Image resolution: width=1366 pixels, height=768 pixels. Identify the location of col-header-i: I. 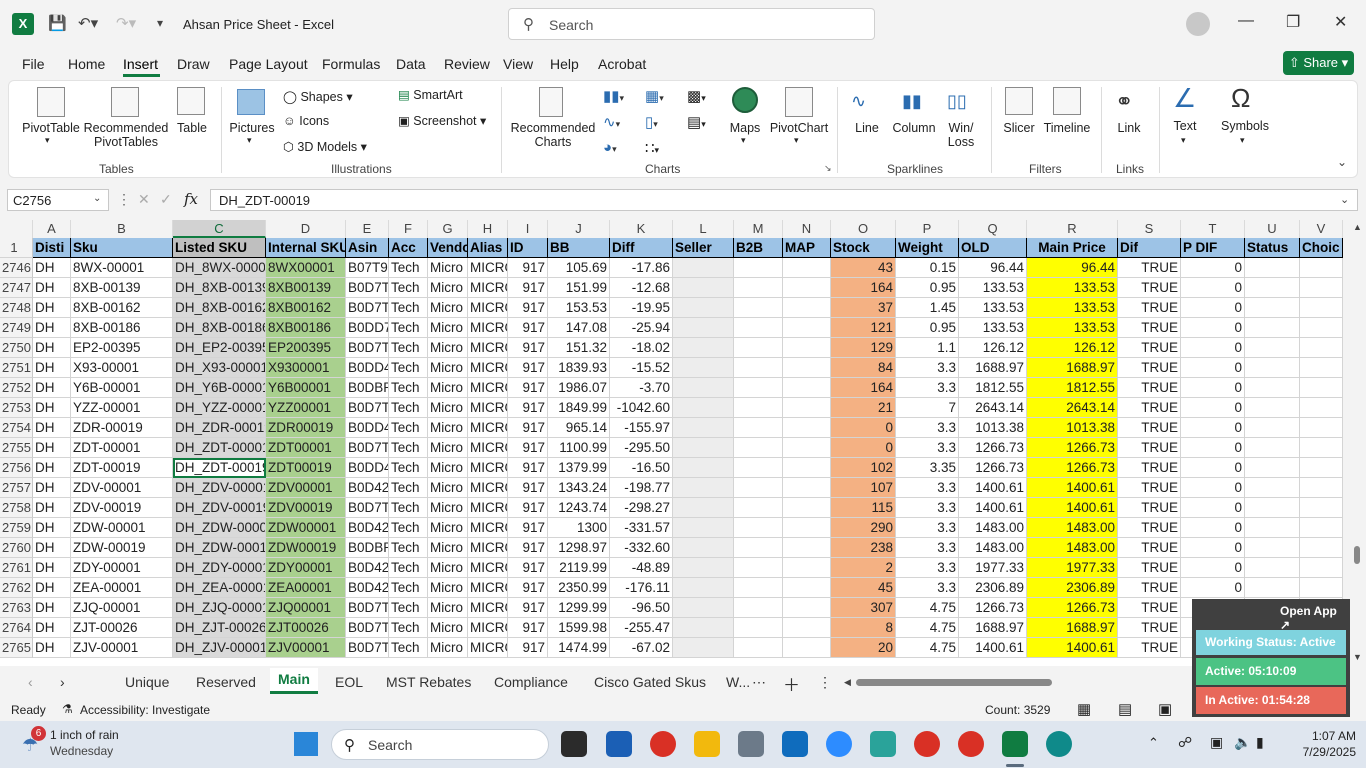
(528, 229).